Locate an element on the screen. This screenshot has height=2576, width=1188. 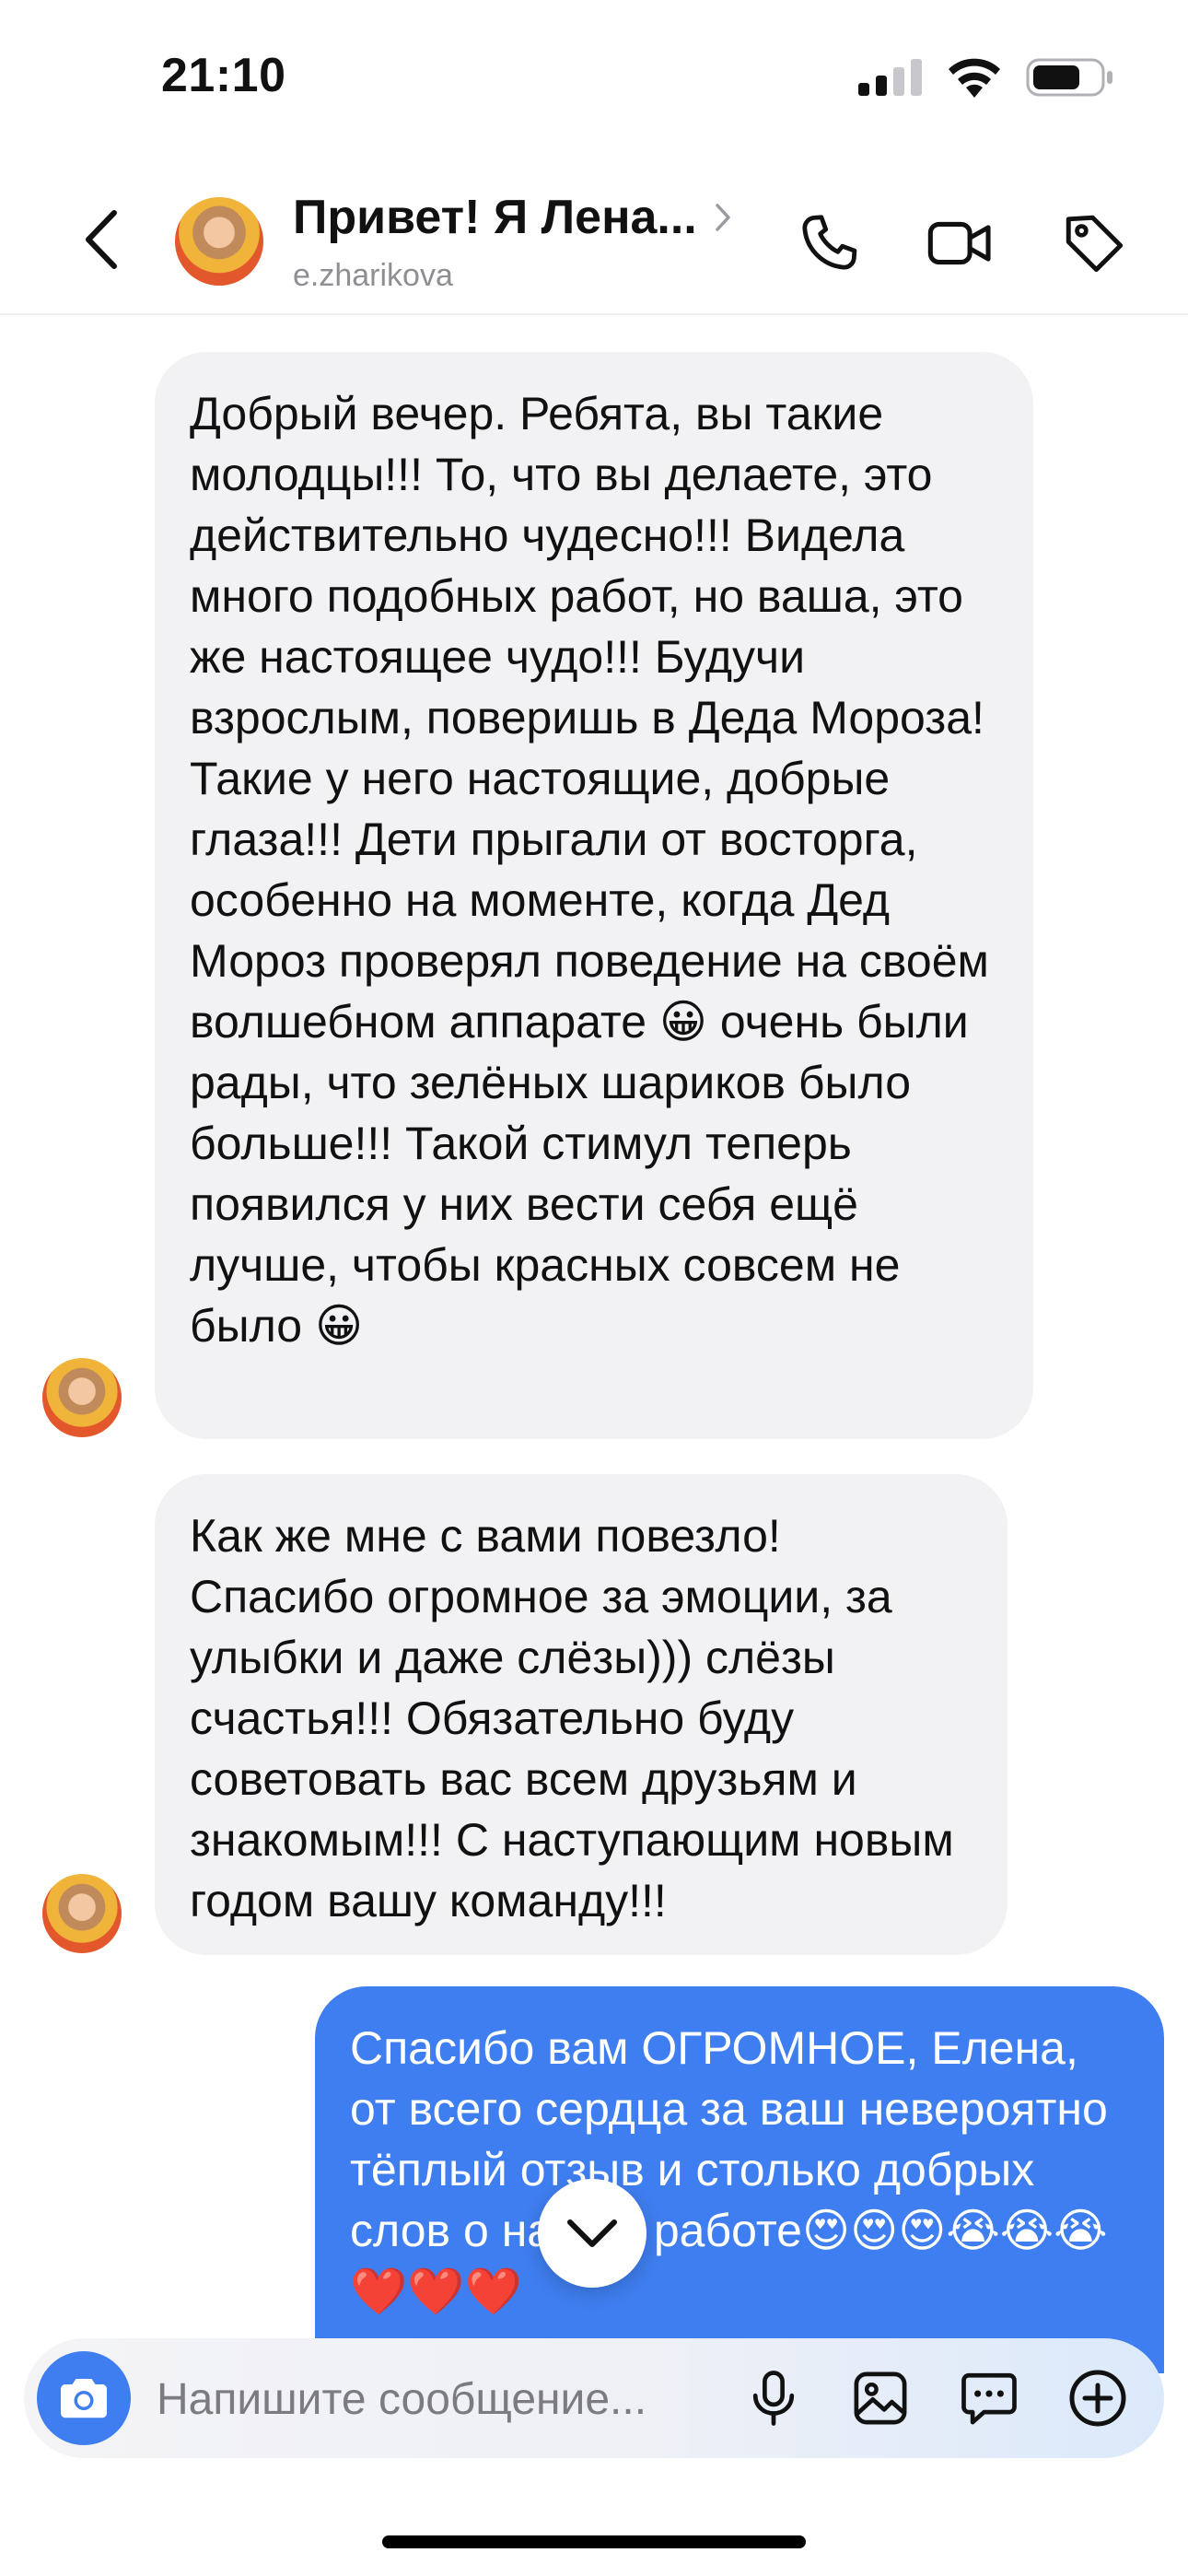
wifi-icon is located at coordinates (974, 78).